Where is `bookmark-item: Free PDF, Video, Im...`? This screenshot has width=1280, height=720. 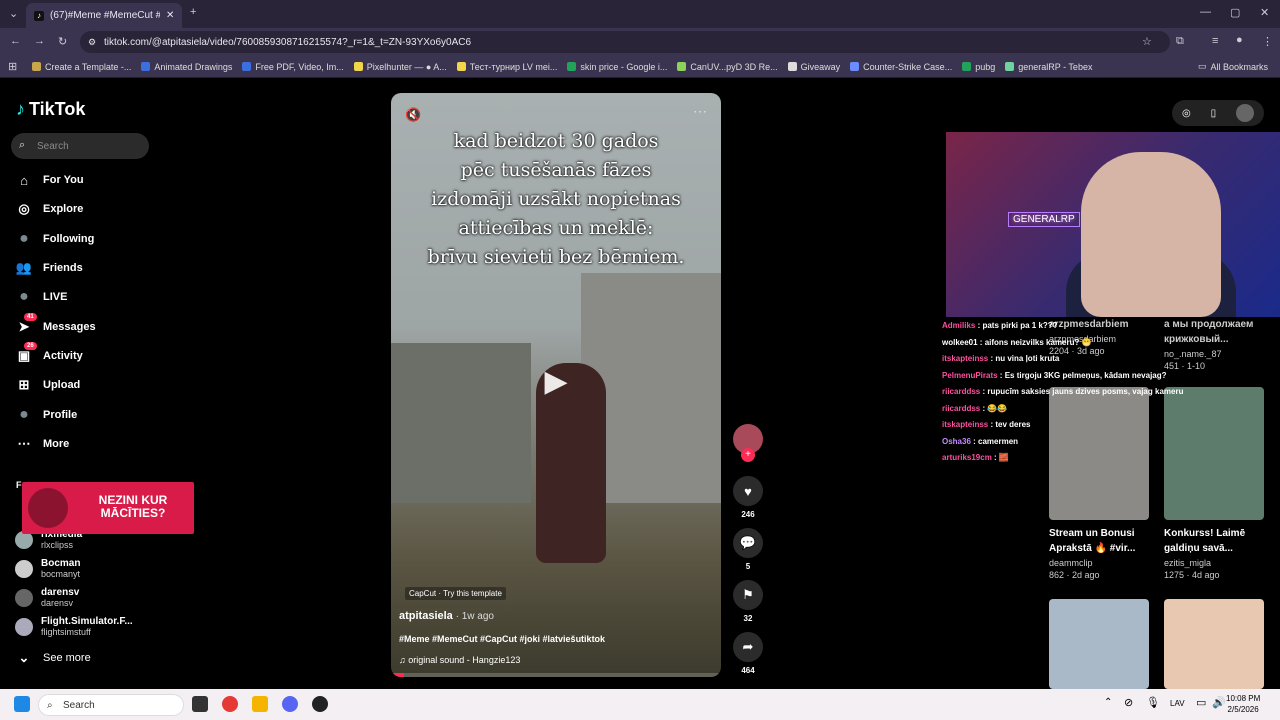
bookmark-item: Free PDF, Video, Im... is located at coordinates (293, 67).